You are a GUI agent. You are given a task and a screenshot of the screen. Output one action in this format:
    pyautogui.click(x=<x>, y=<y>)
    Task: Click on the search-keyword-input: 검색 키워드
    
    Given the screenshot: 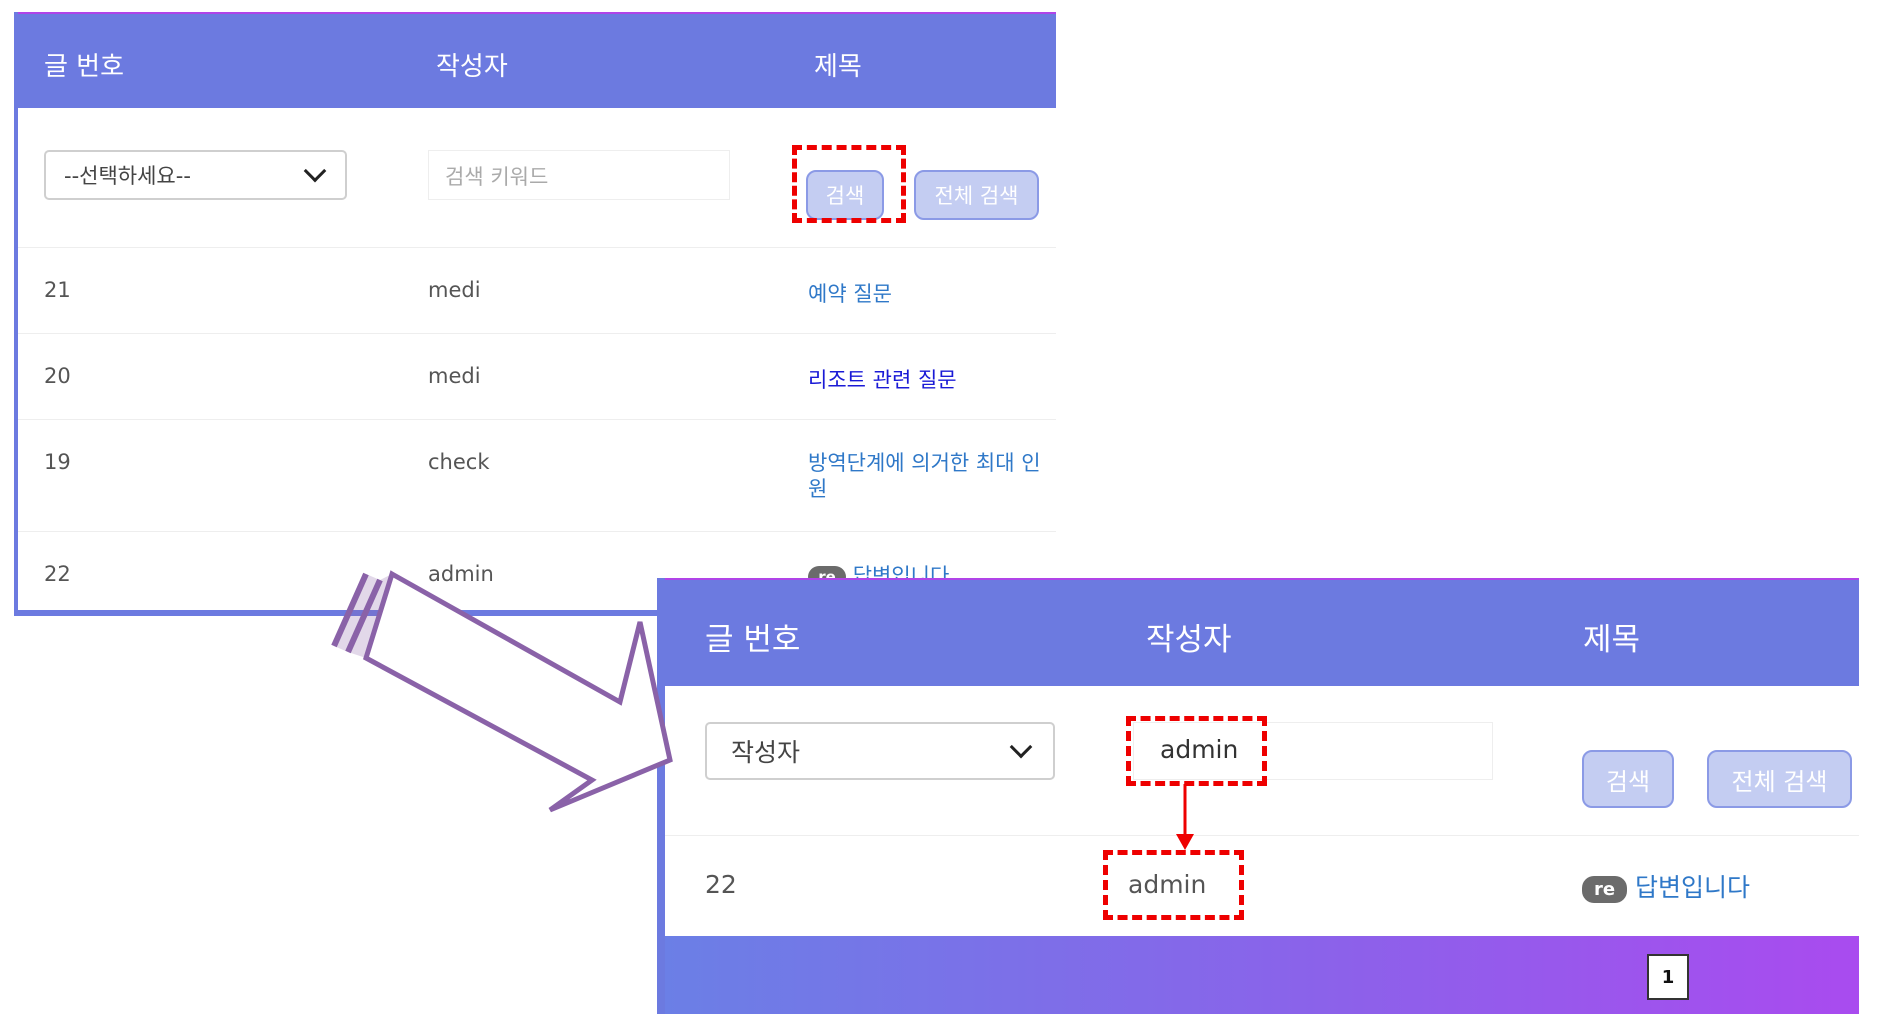 What is the action you would take?
    pyautogui.click(x=579, y=175)
    